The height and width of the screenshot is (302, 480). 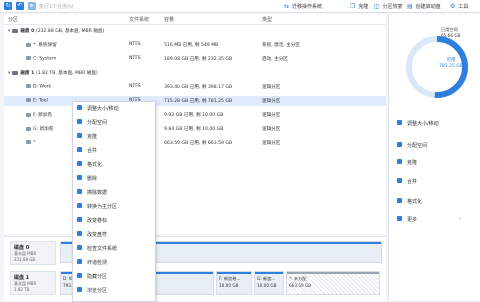 I want to click on menu-item-clone: 克隆, so click(x=114, y=136).